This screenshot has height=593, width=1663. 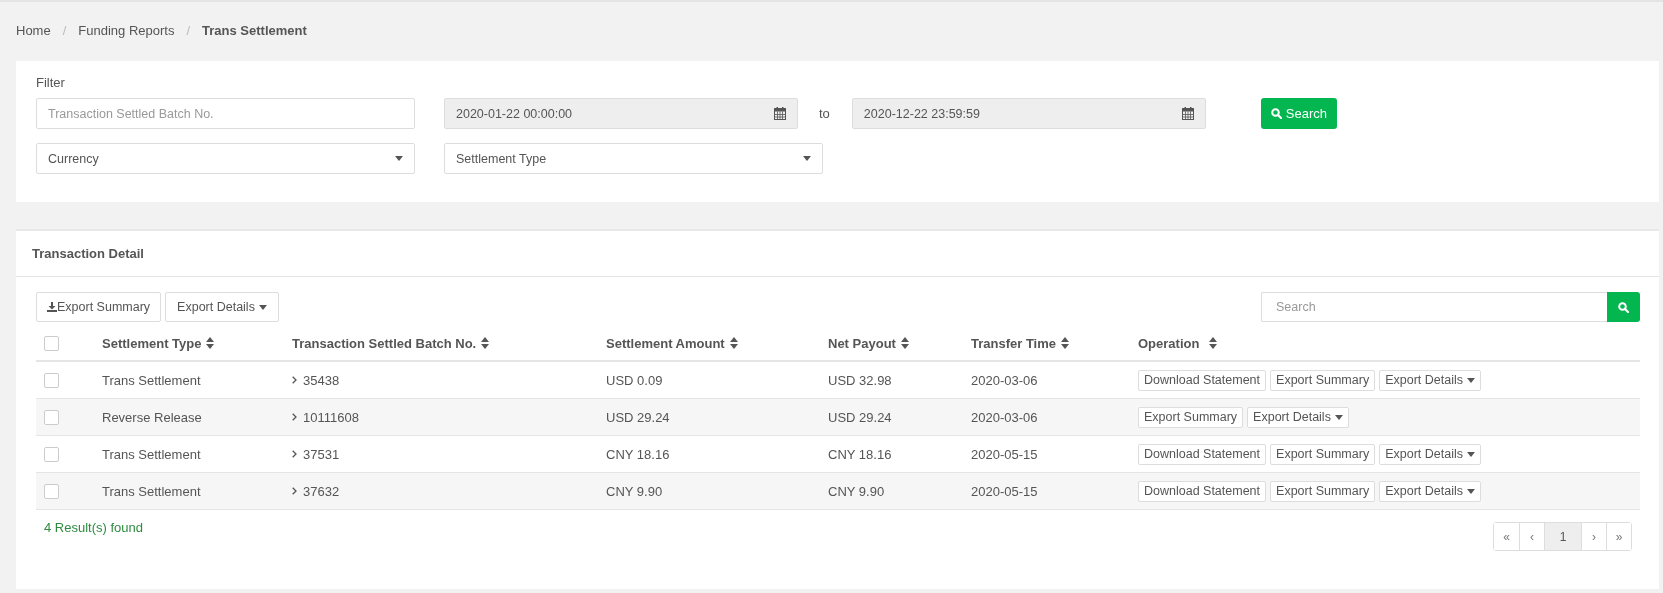 I want to click on column-header: Operation, so click(x=1385, y=343).